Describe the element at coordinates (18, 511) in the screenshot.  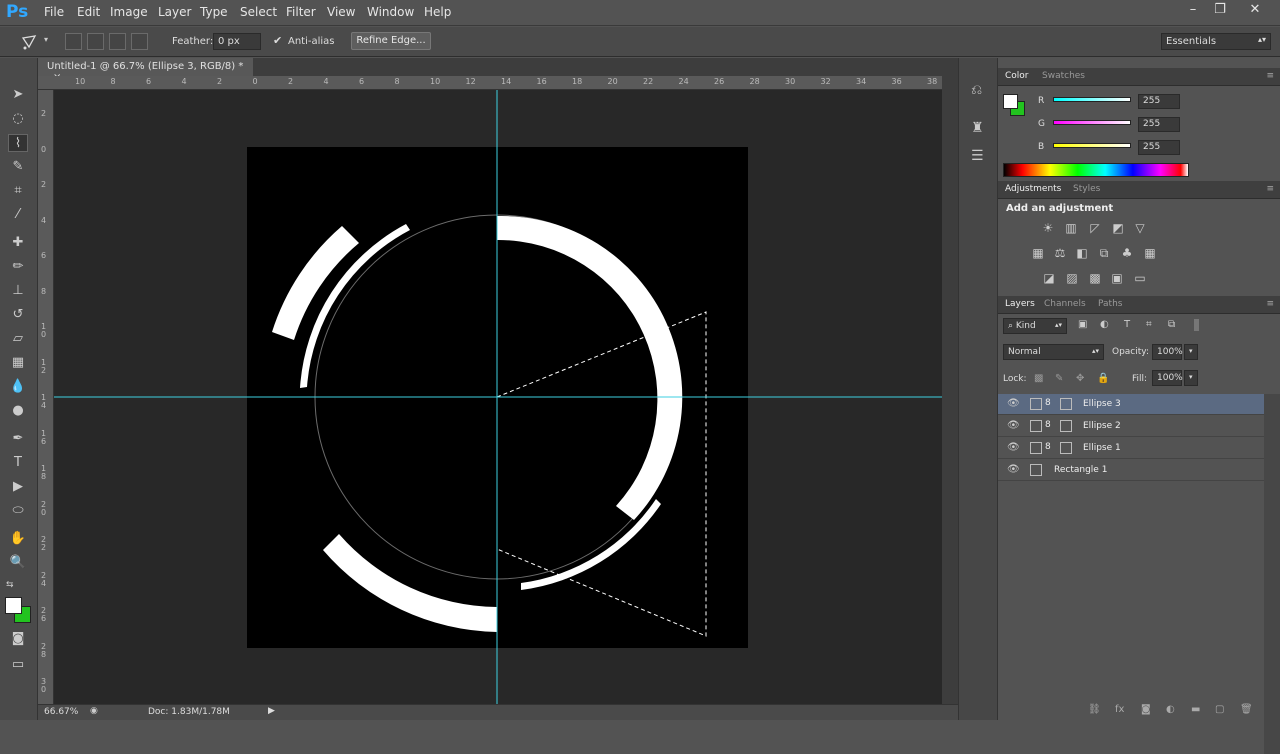
I see `ellipse-tool-icon: ⬭` at that location.